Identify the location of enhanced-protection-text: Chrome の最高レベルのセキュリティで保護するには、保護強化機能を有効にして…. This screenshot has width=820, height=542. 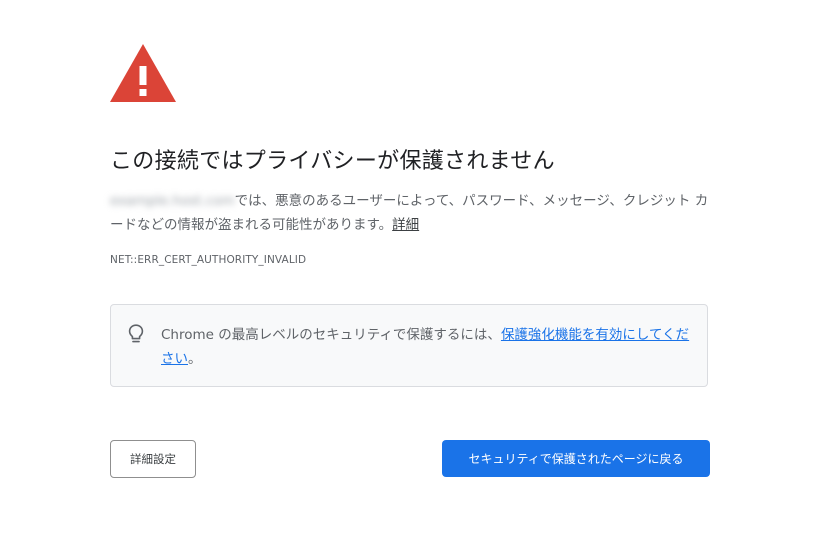
(427, 347).